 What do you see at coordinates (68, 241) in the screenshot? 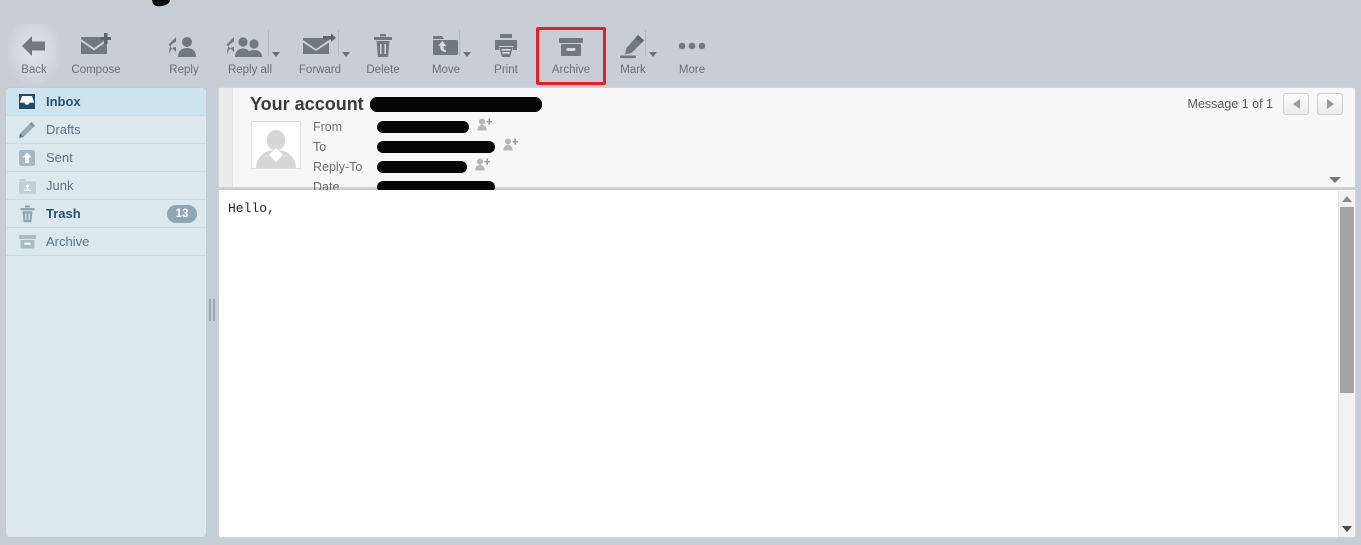
I see `sidebar-label-archive: Archive` at bounding box center [68, 241].